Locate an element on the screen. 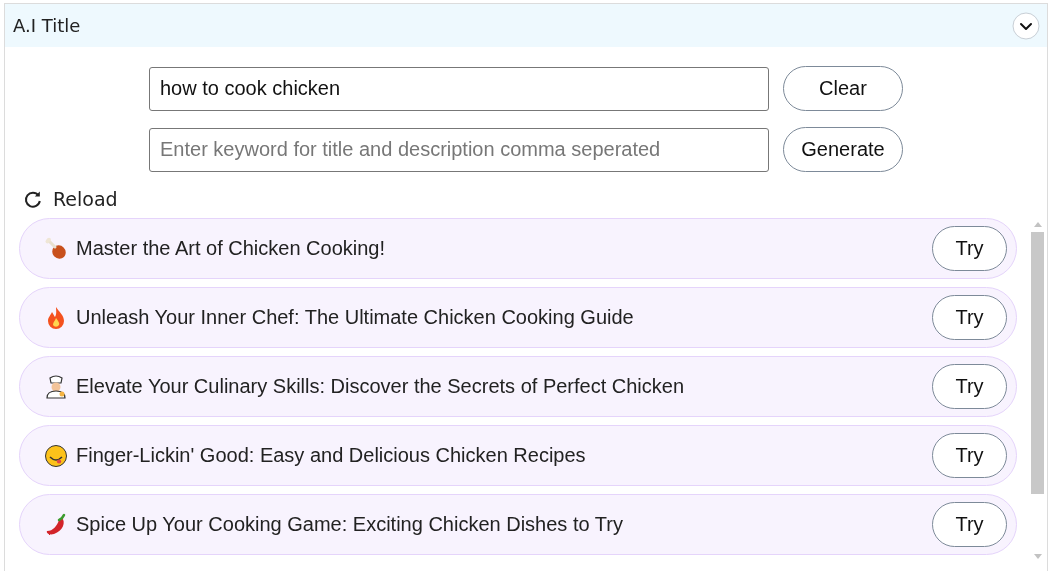 The width and height of the screenshot is (1054, 571). generate-button: Generate is located at coordinates (843, 149).